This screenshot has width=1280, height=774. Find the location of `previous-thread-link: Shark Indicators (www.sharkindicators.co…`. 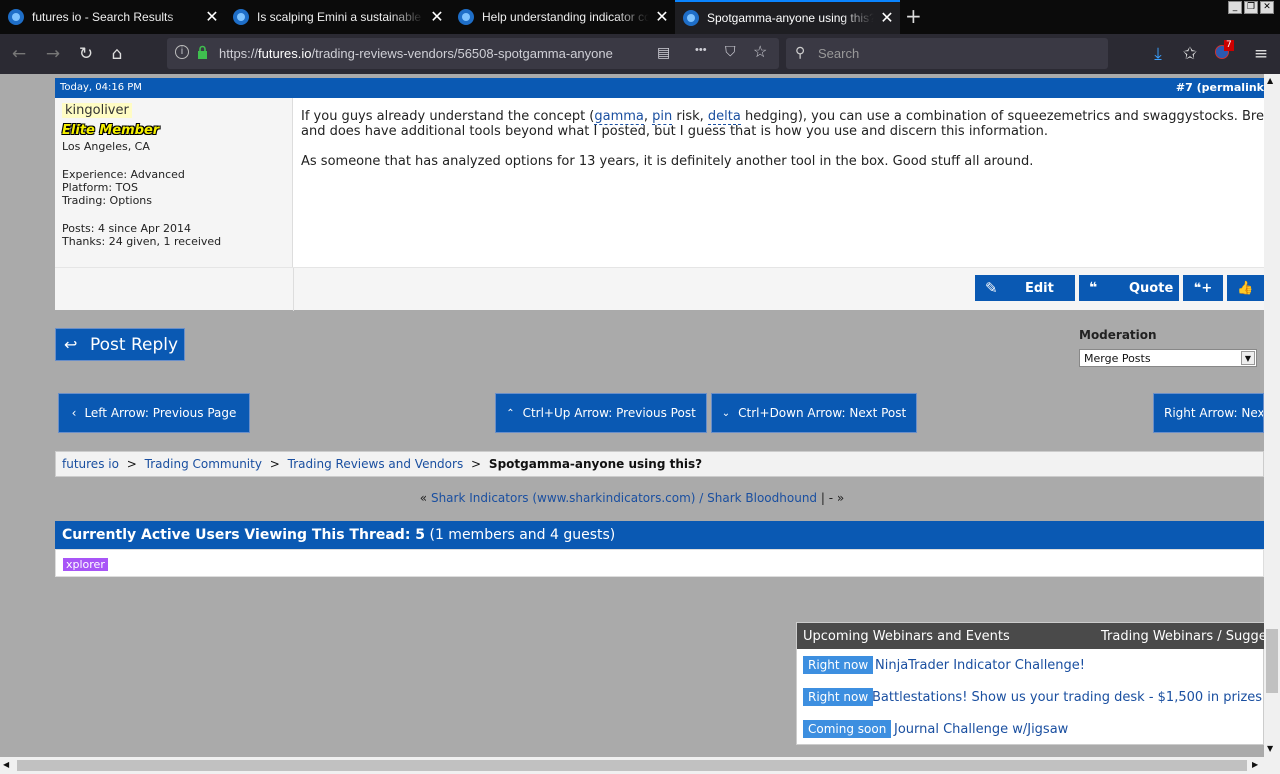

previous-thread-link: Shark Indicators (www.sharkindicators.co… is located at coordinates (624, 498).